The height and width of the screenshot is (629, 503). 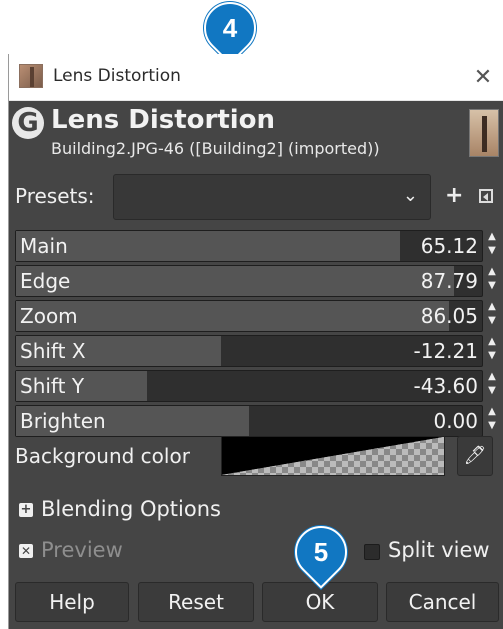 I want to click on slider-label: Shift X, so click(x=53, y=351).